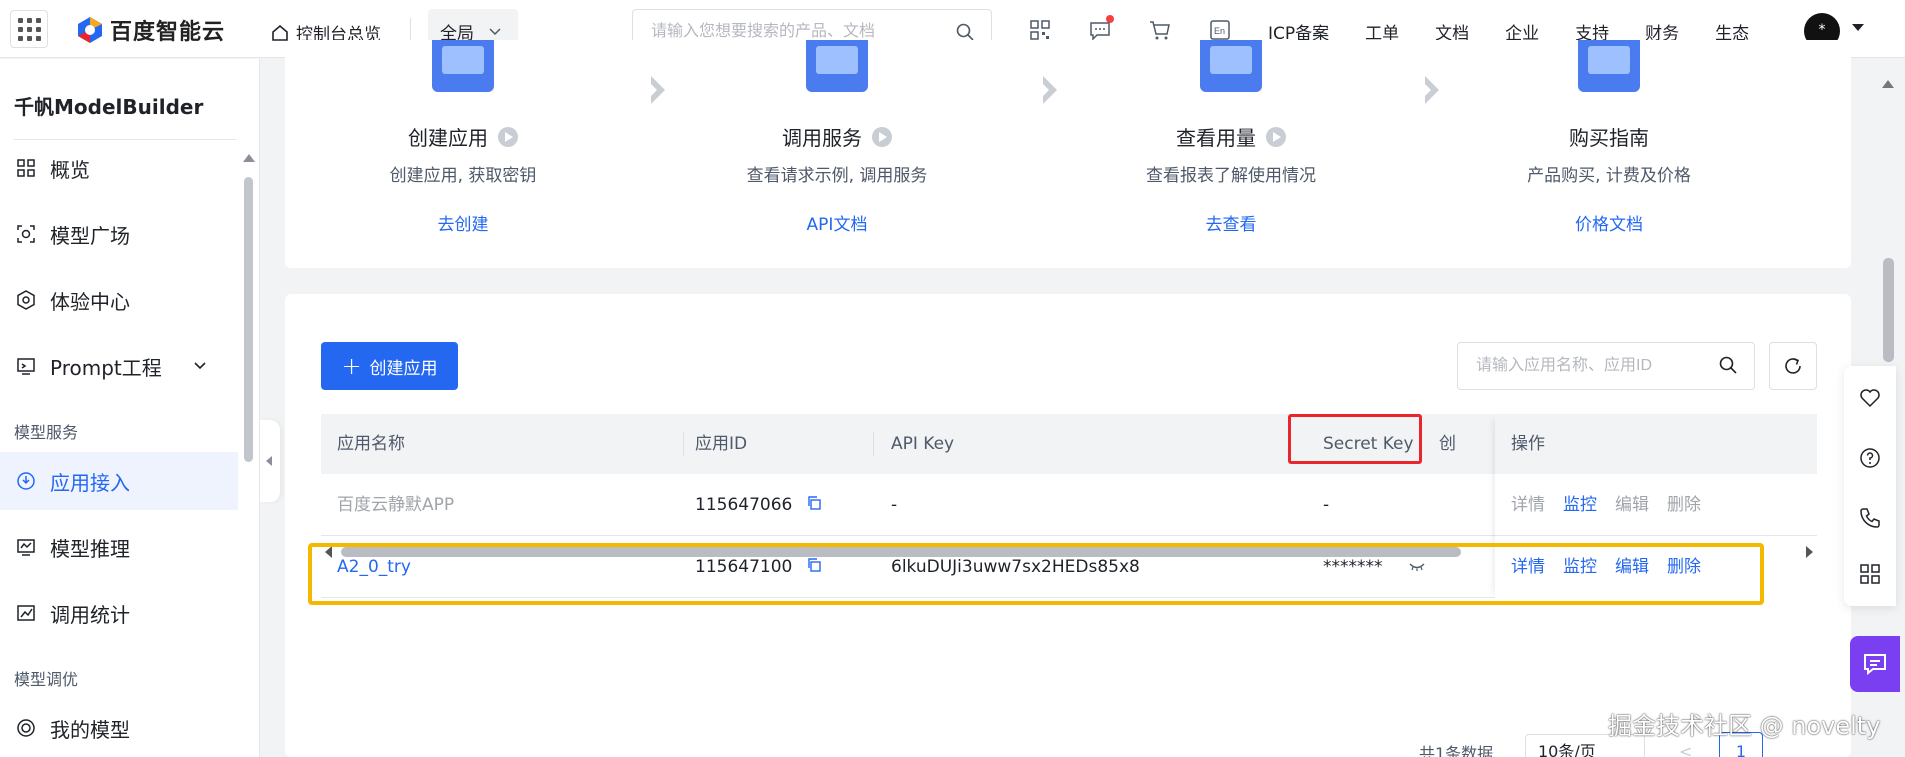 This screenshot has height=757, width=1905. Describe the element at coordinates (1583, 366) in the screenshot. I see `app-search-input` at that location.